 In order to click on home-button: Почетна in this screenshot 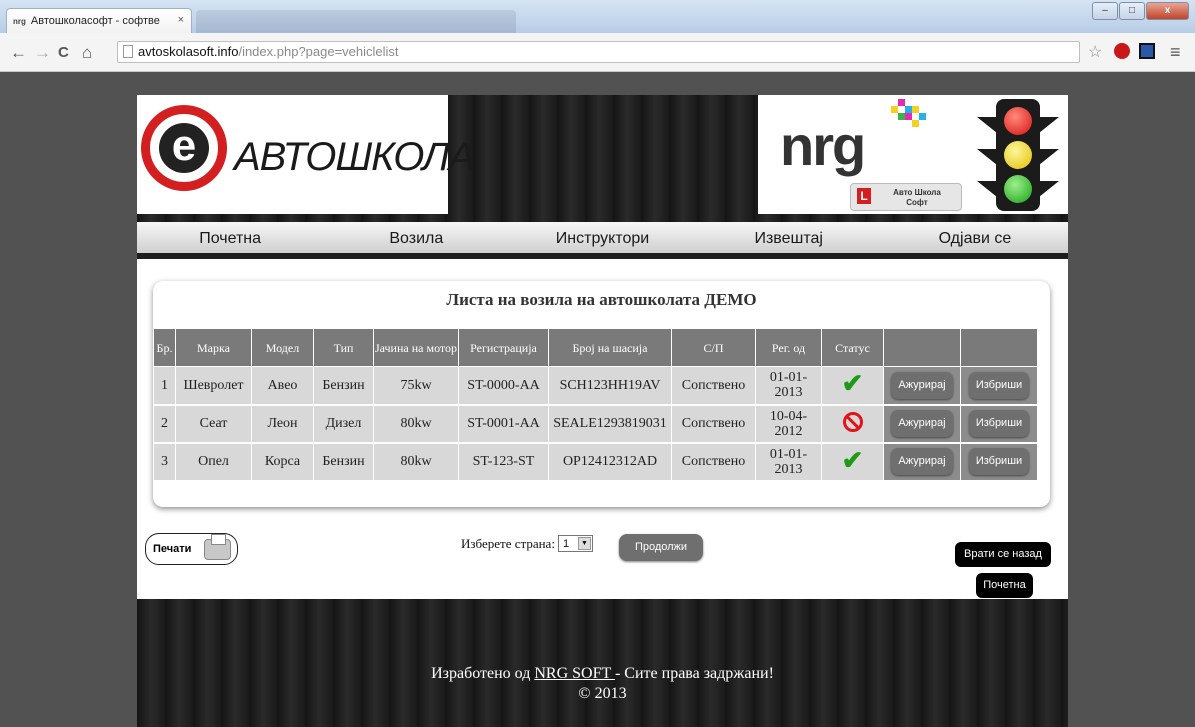, I will do `click(1004, 585)`.